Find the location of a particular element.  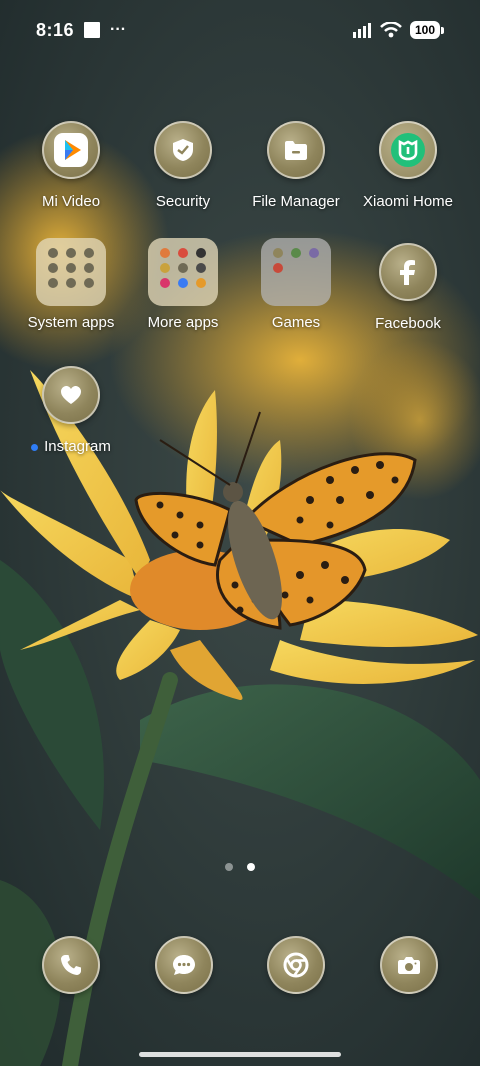

app-label: Instagram is located at coordinates (71, 446).